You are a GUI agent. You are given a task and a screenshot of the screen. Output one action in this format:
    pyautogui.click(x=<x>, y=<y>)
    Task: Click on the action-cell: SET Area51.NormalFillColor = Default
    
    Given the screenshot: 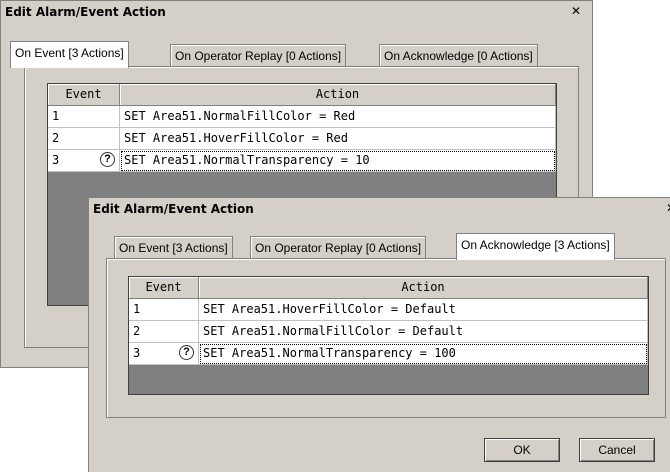 What is the action you would take?
    pyautogui.click(x=423, y=332)
    